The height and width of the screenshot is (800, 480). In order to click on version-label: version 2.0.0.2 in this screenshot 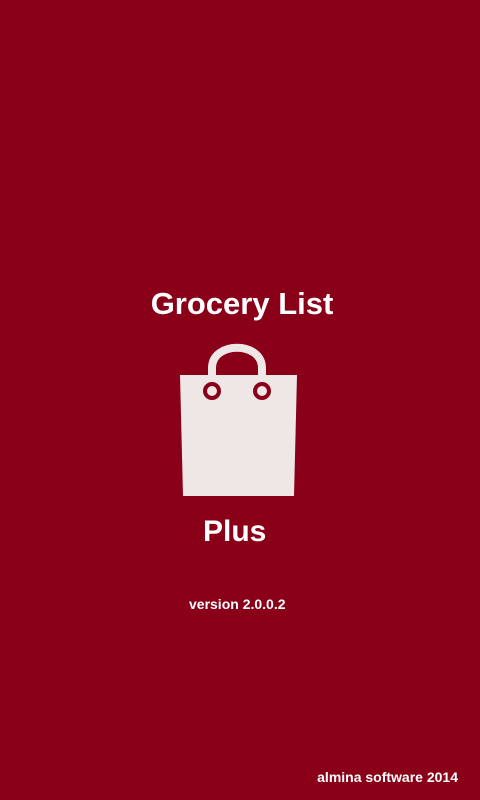, I will do `click(237, 604)`.